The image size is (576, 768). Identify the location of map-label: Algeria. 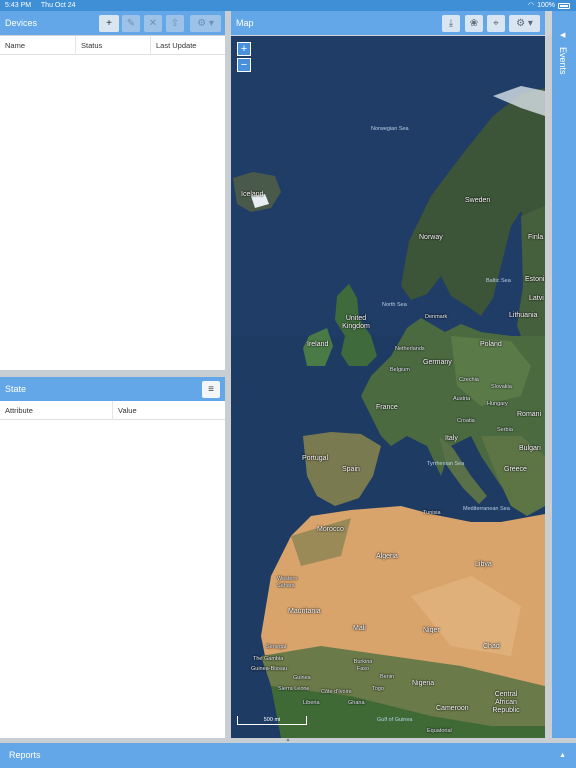
(387, 556).